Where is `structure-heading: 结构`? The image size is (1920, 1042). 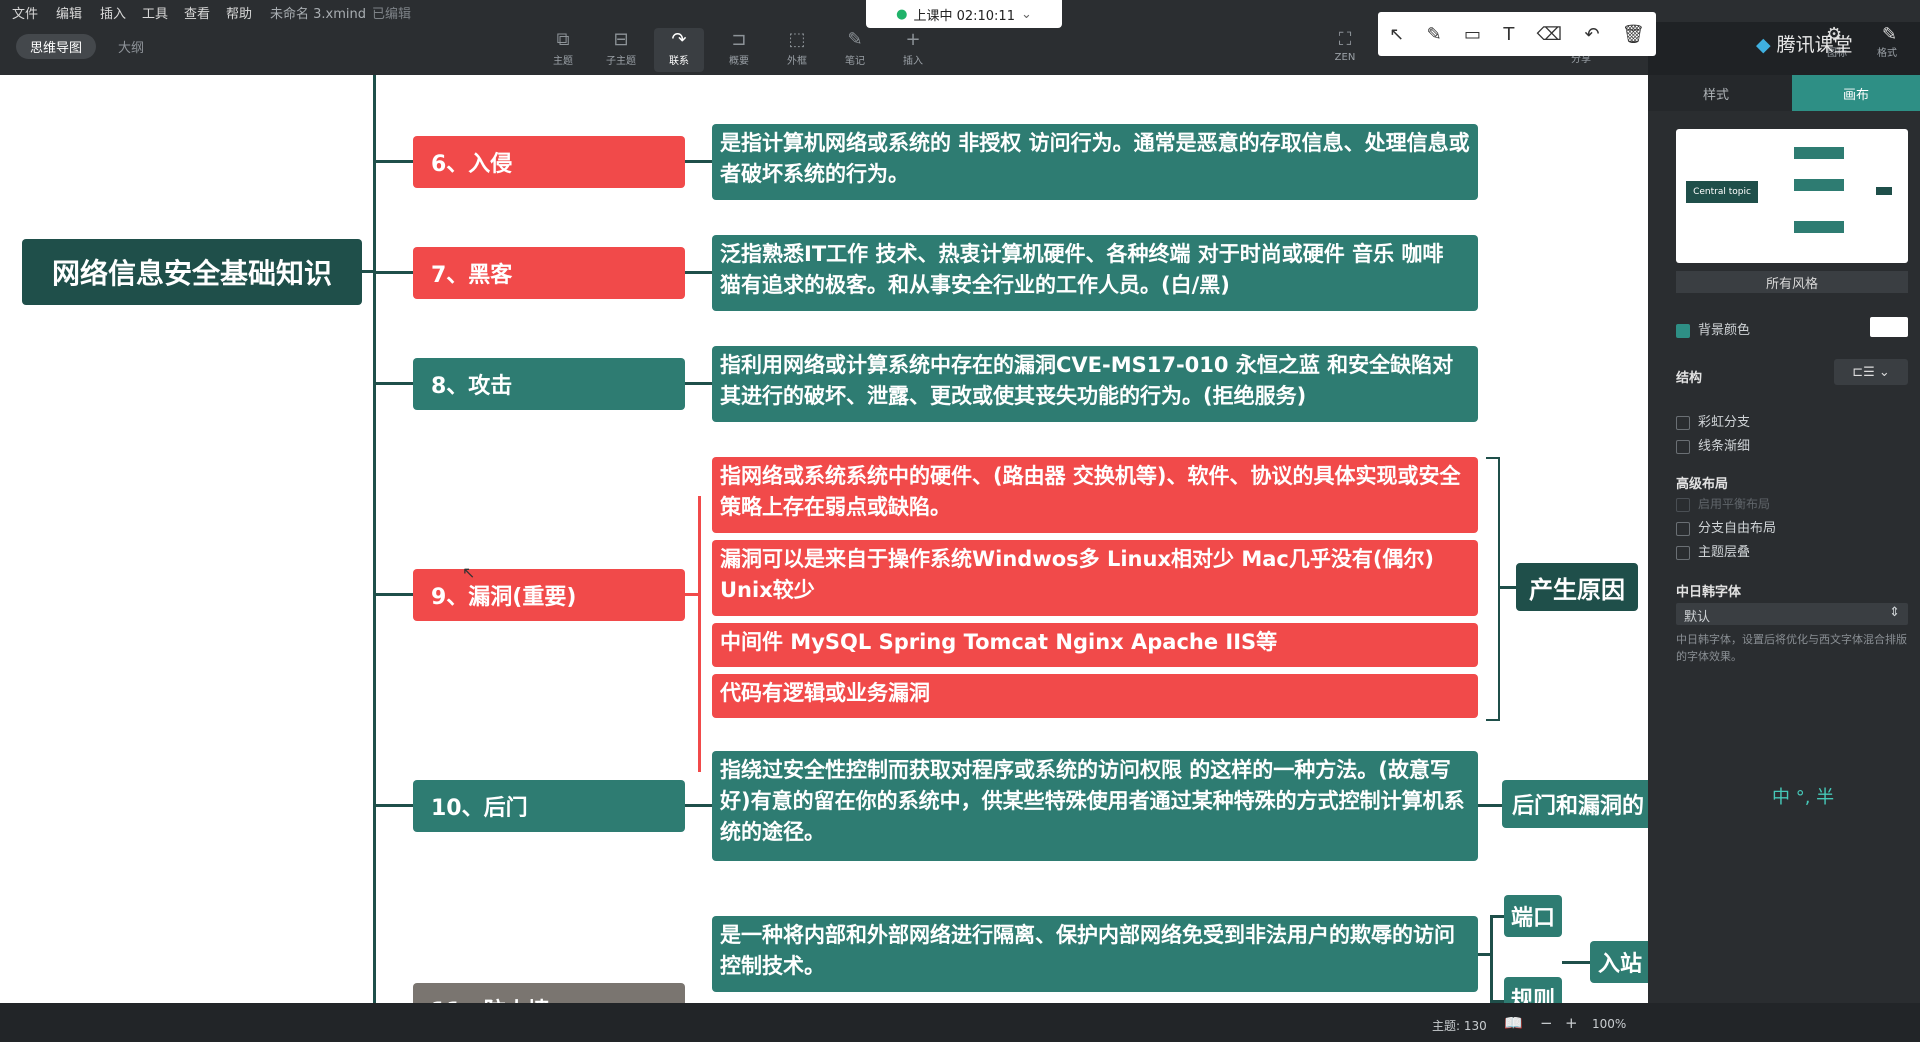
structure-heading: 结构 is located at coordinates (1689, 378).